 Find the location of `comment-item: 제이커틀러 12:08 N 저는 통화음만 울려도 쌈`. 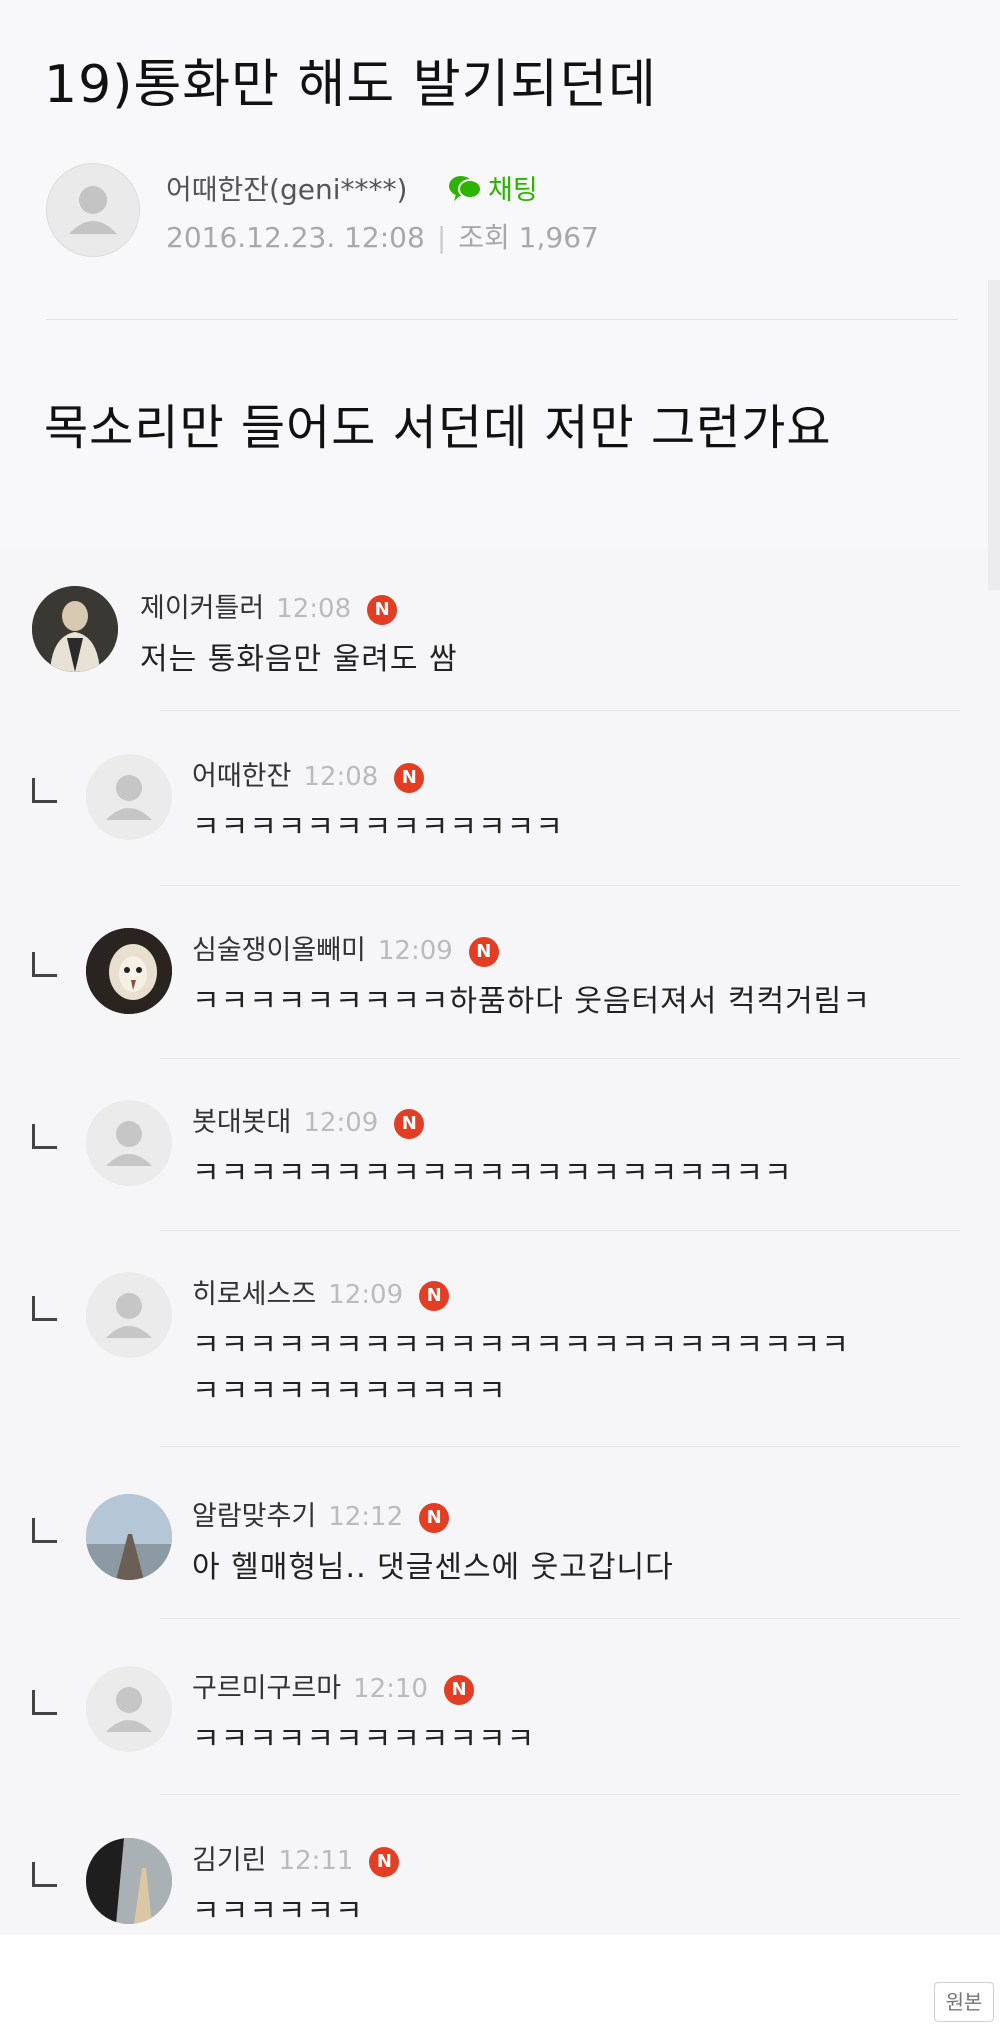

comment-item: 제이커틀러 12:08 N 저는 통화음만 울려도 쌈 is located at coordinates (500, 645).